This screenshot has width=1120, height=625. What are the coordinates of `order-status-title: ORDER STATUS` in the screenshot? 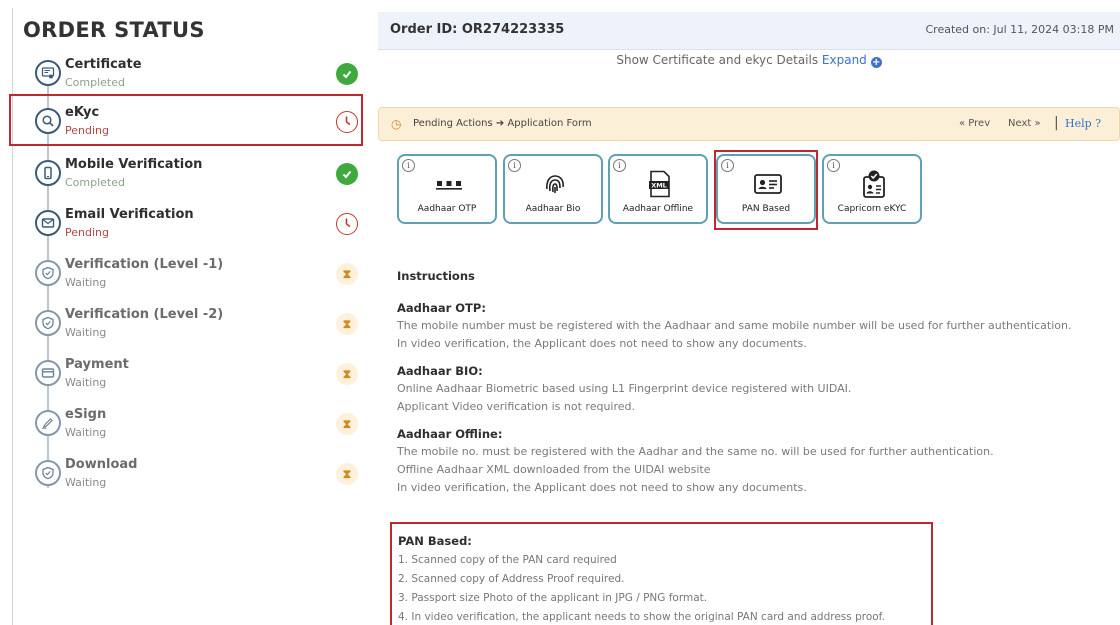 It's located at (114, 30).